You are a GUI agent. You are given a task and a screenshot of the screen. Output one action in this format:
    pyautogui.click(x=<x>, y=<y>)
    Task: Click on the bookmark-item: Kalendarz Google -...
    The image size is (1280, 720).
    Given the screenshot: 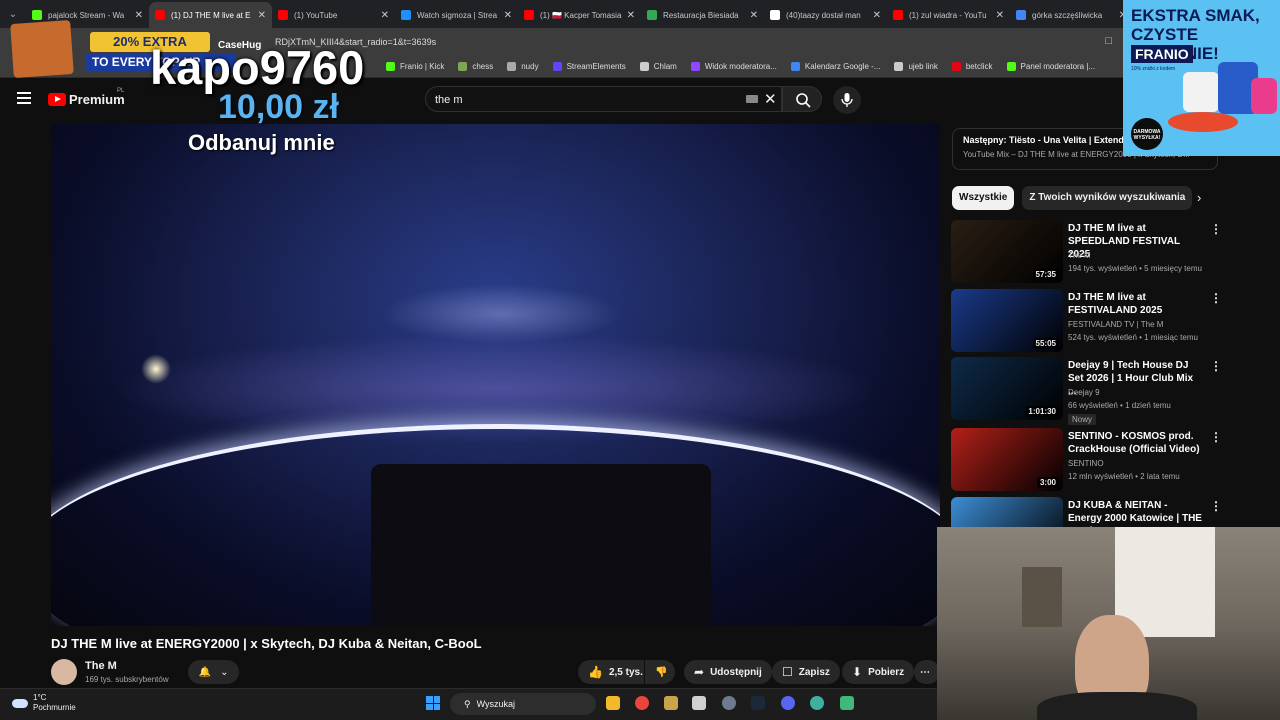 What is the action you would take?
    pyautogui.click(x=835, y=66)
    